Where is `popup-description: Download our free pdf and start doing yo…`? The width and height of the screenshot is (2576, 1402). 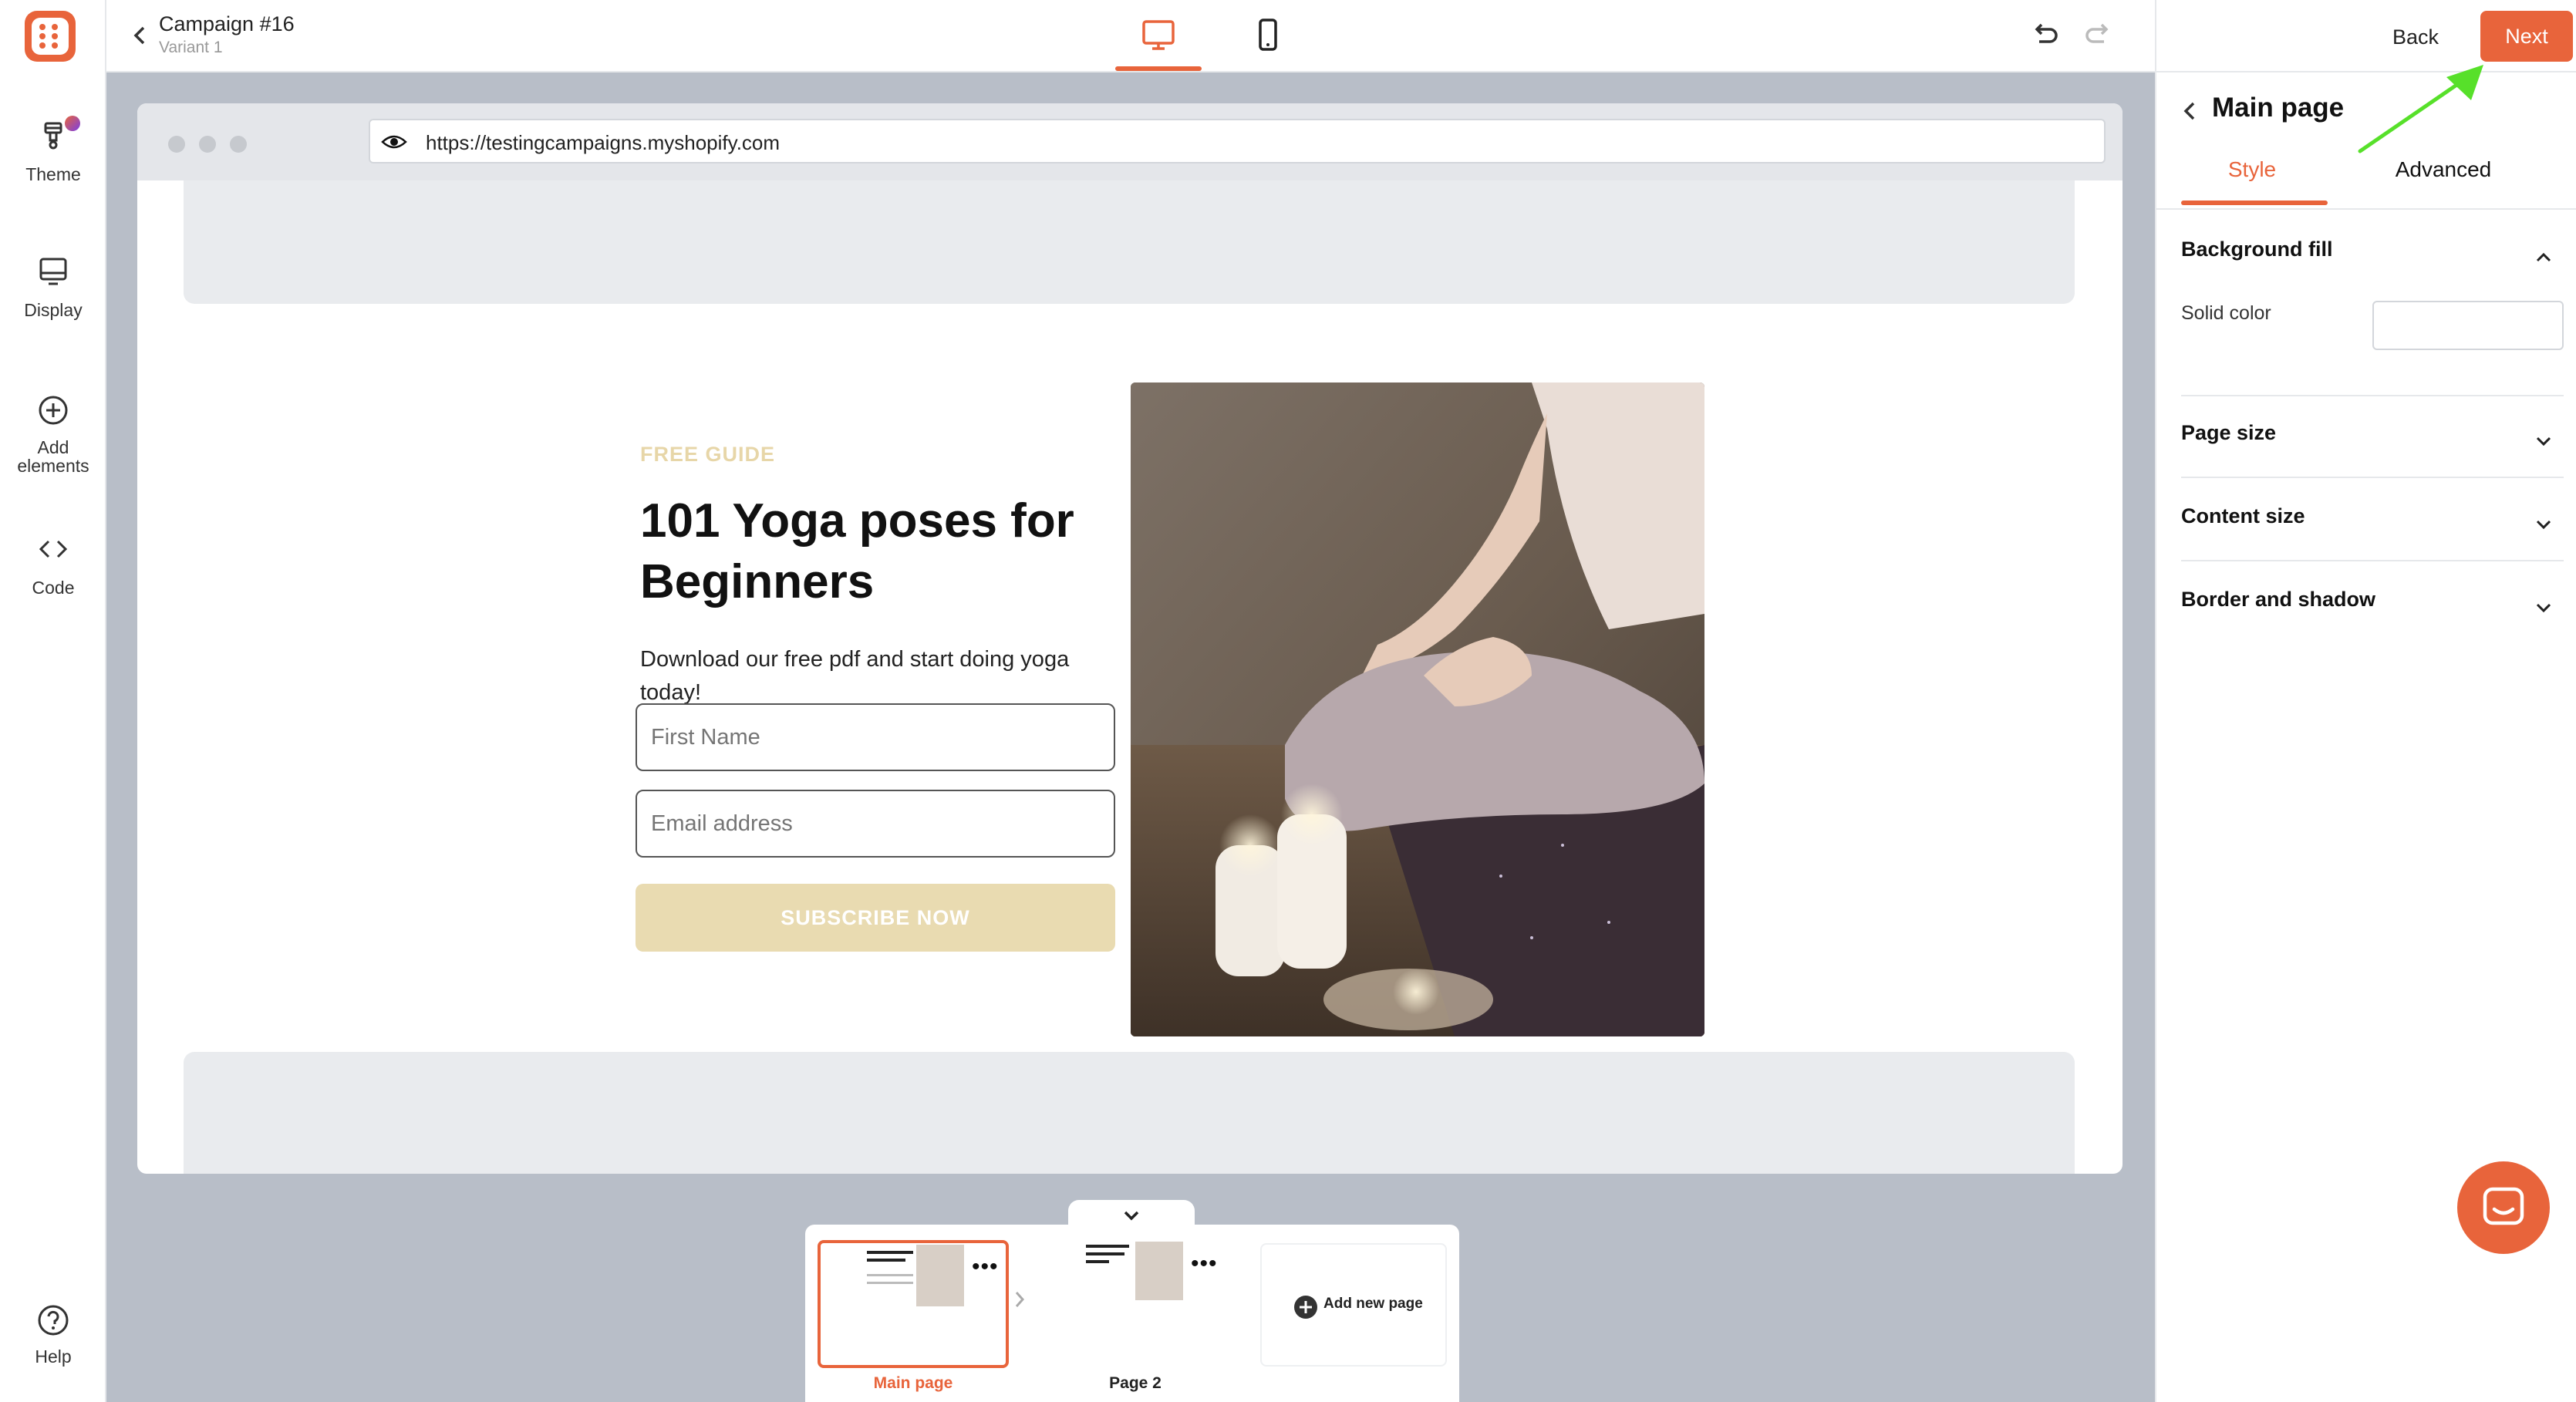
popup-description: Download our free pdf and start doing yo… is located at coordinates (863, 676).